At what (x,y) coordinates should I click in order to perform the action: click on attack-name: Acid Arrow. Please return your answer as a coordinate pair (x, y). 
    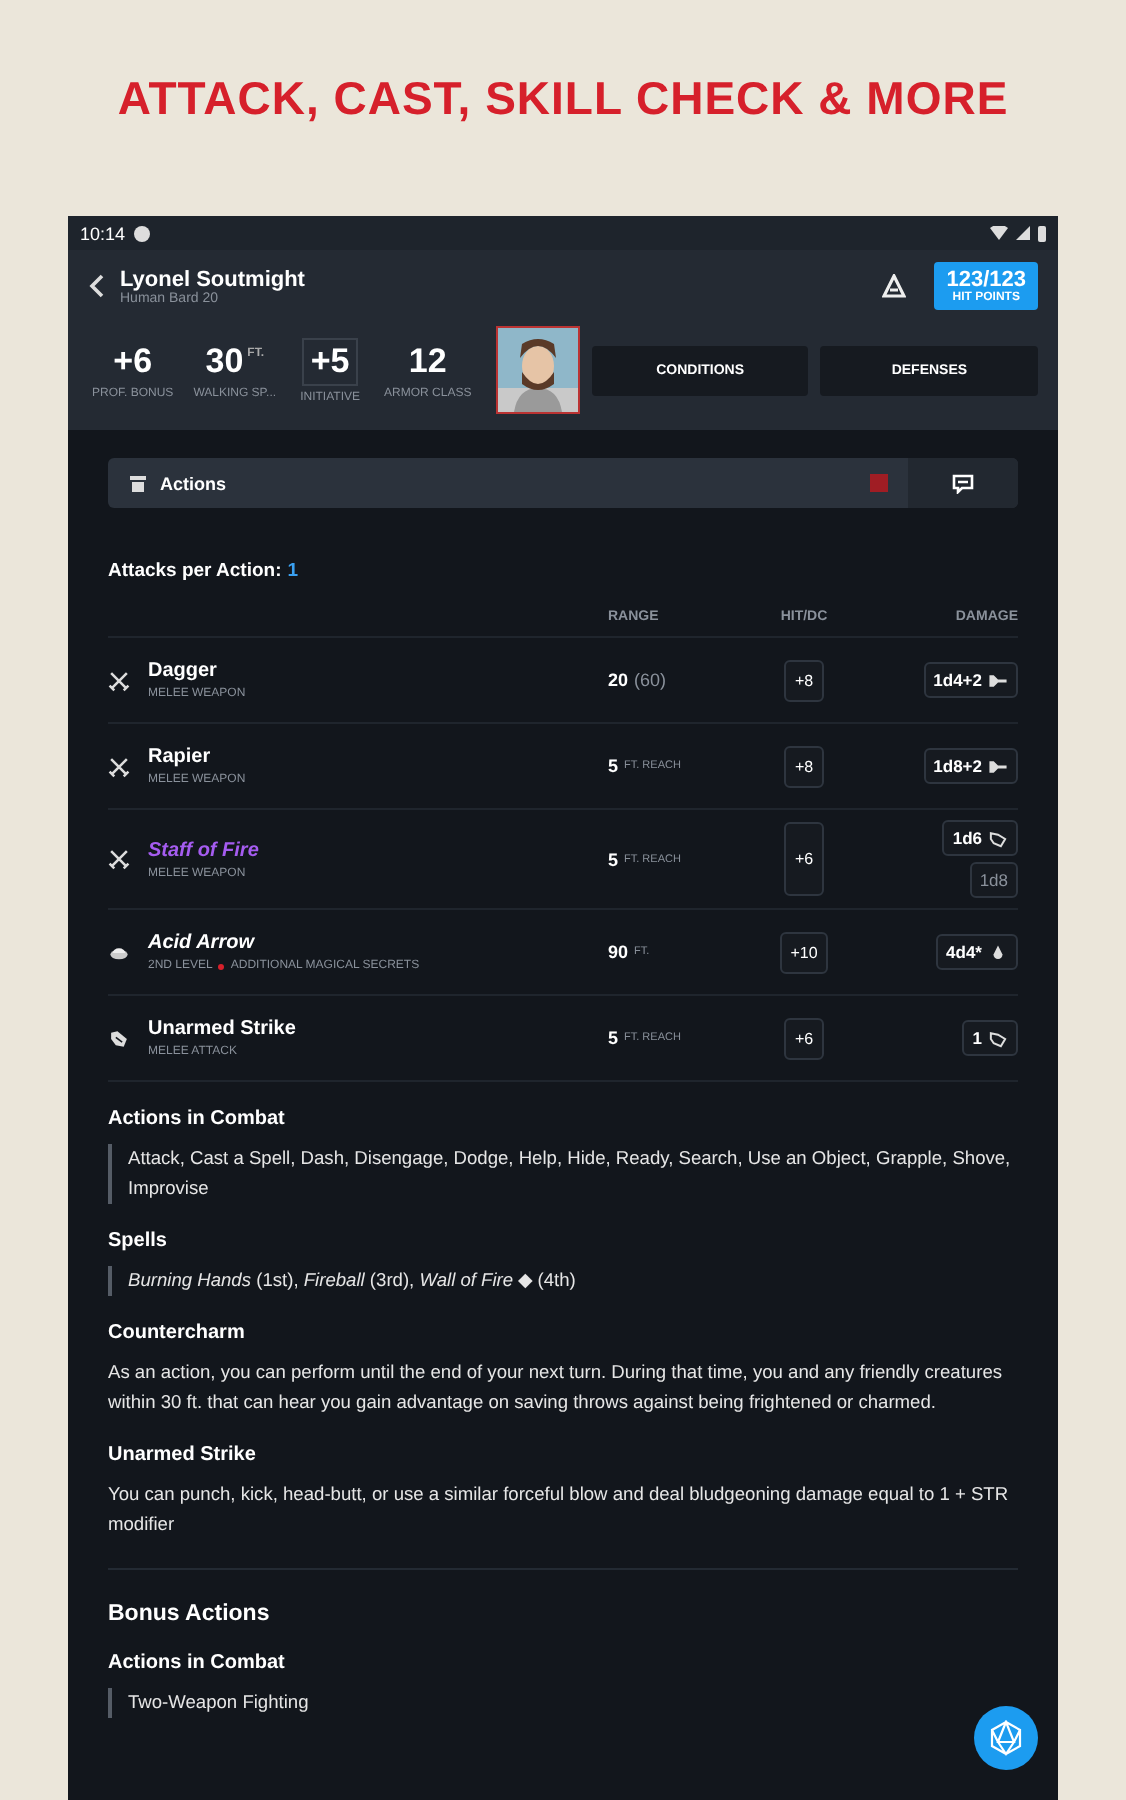
    Looking at the image, I should click on (201, 943).